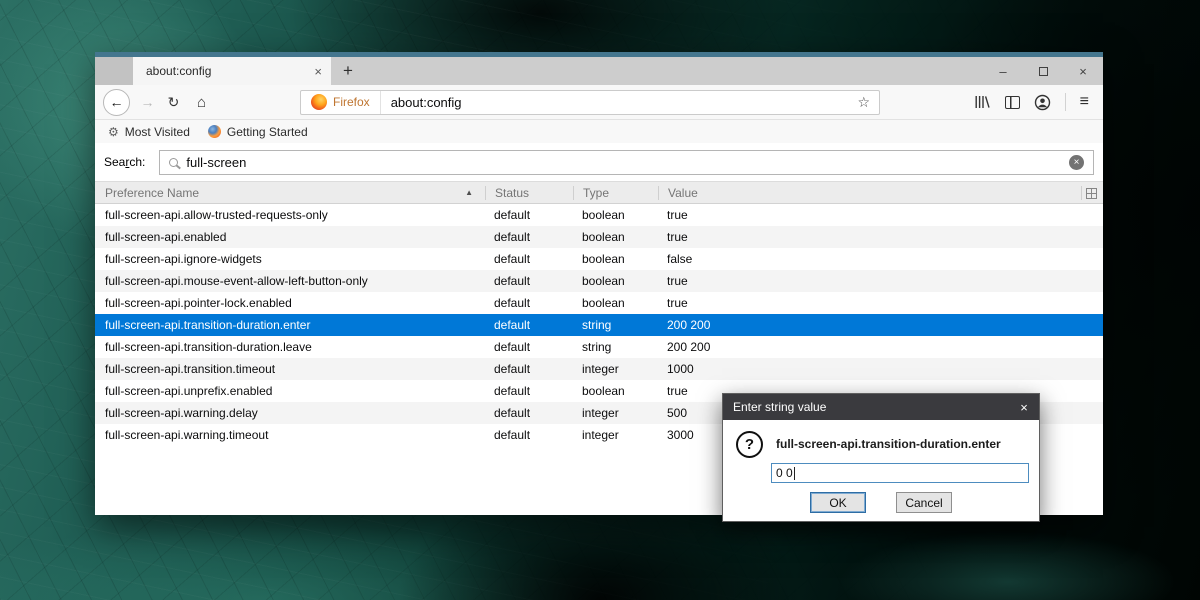  What do you see at coordinates (1003, 71) in the screenshot?
I see `window-minimize-button: –` at bounding box center [1003, 71].